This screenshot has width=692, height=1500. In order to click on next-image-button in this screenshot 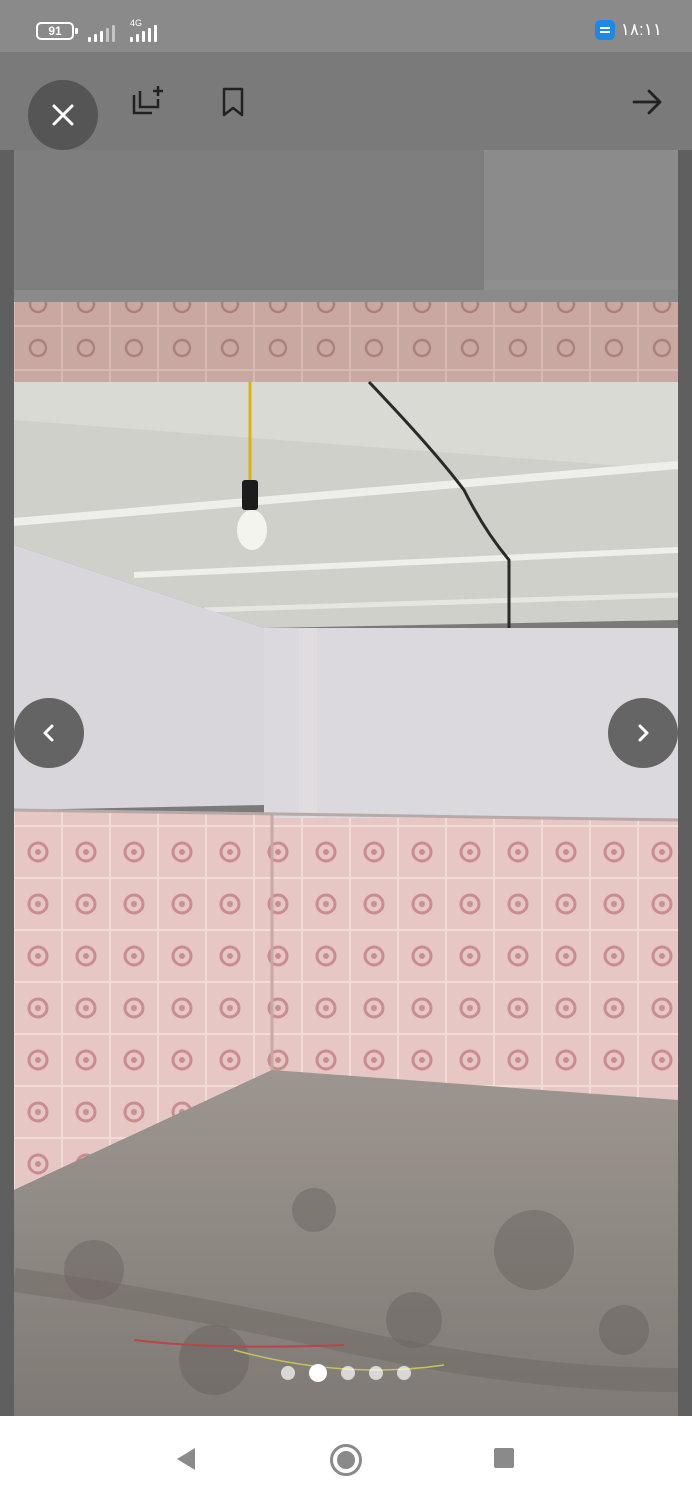, I will do `click(643, 733)`.